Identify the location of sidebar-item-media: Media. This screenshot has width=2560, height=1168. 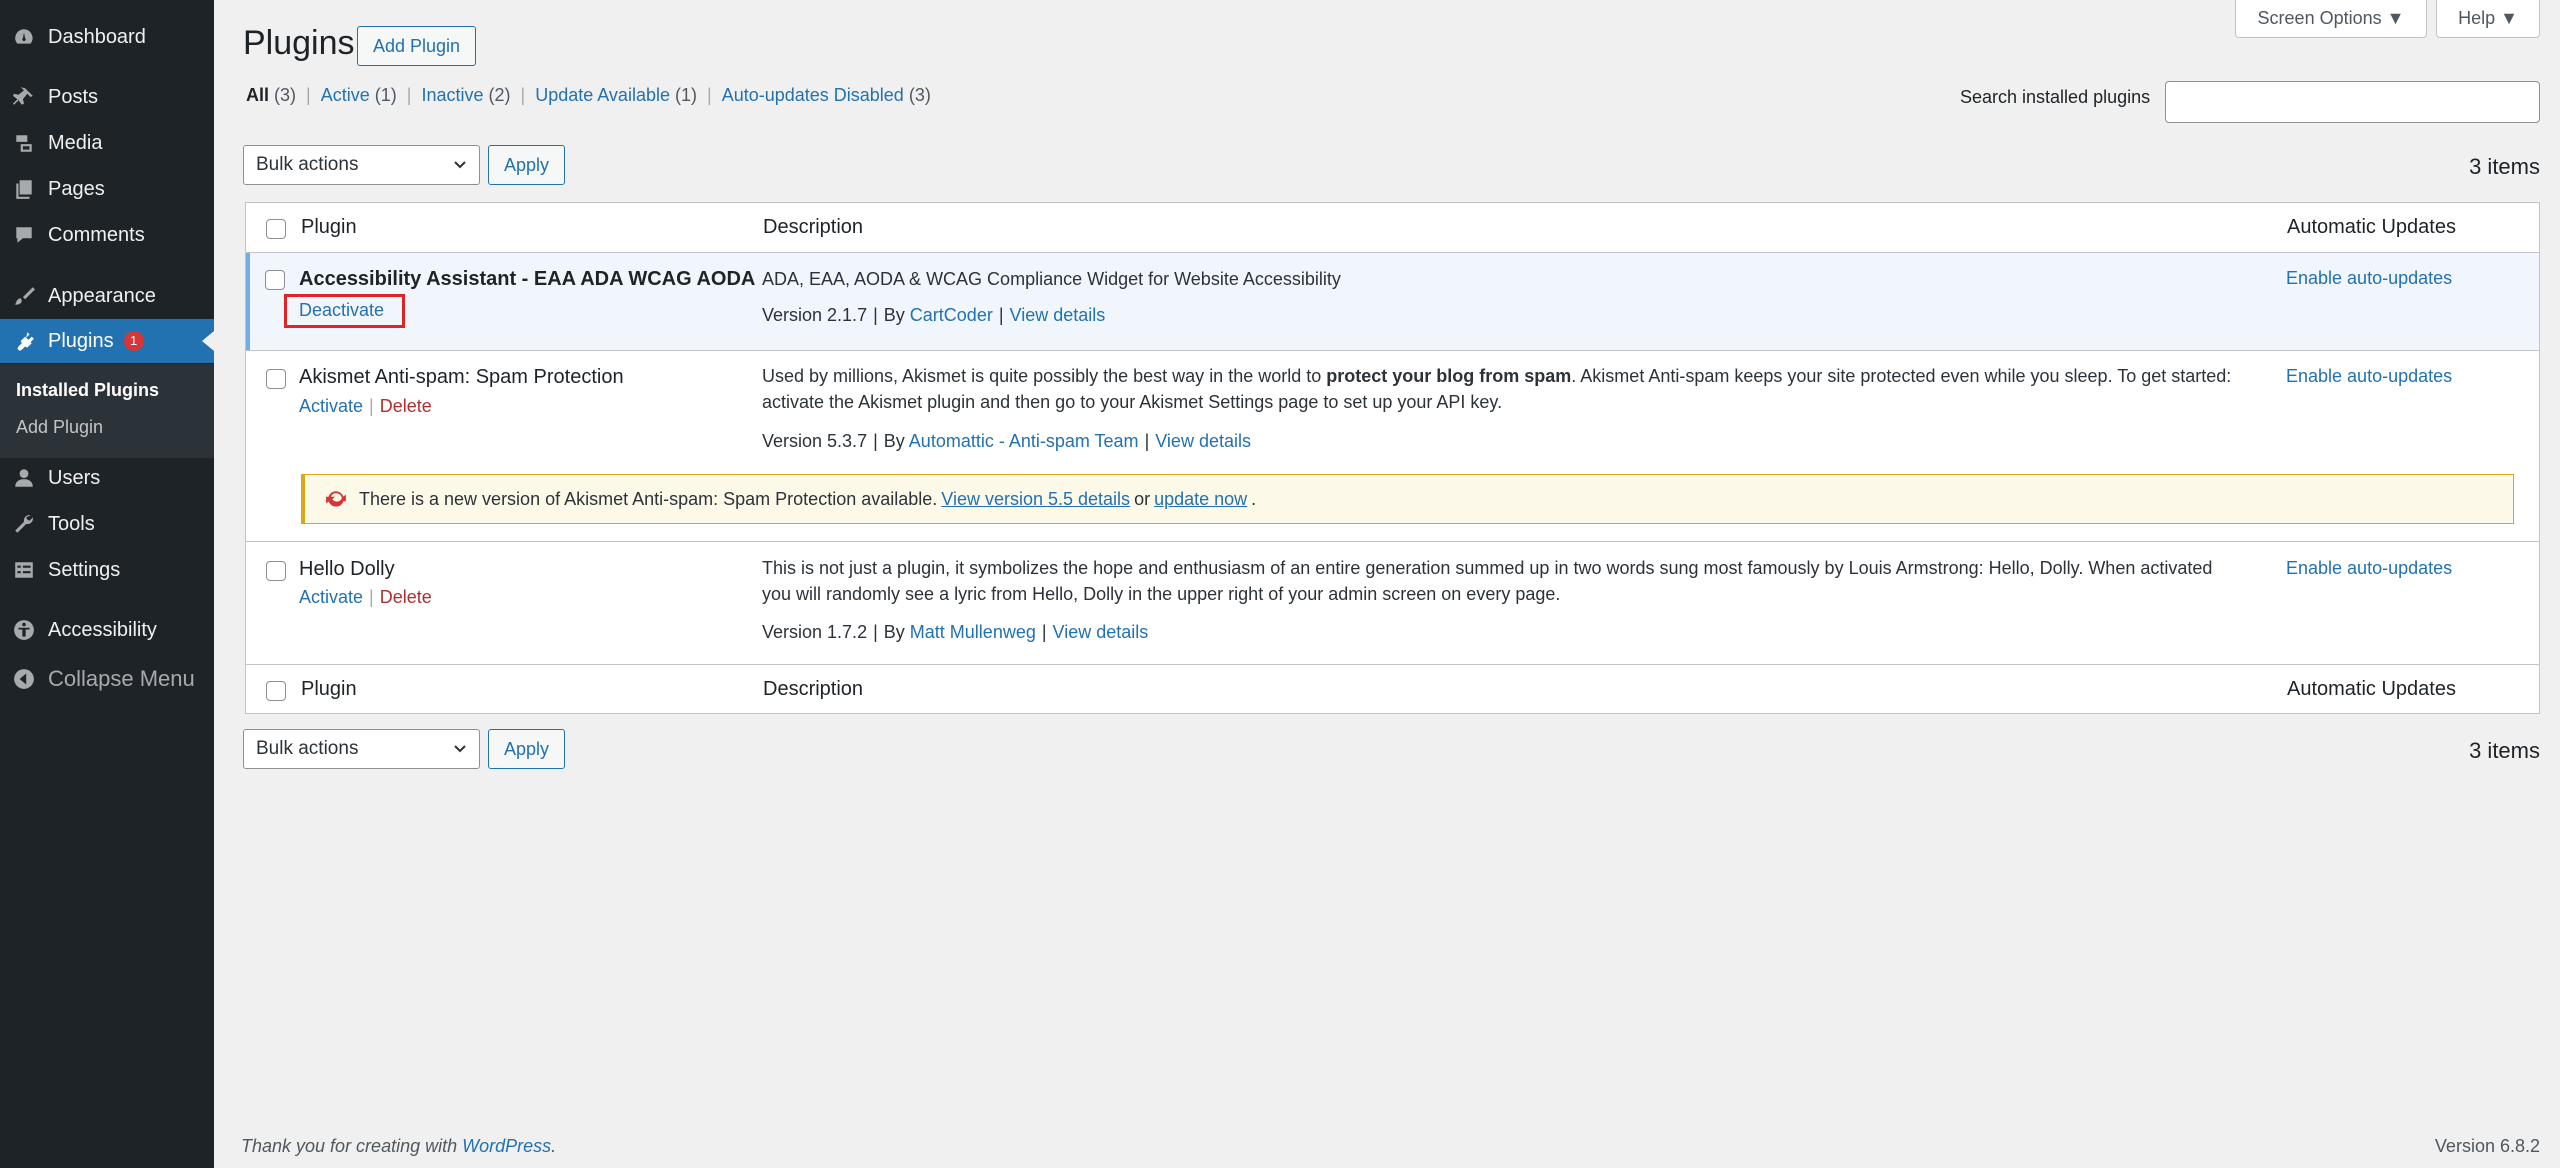
(107, 143).